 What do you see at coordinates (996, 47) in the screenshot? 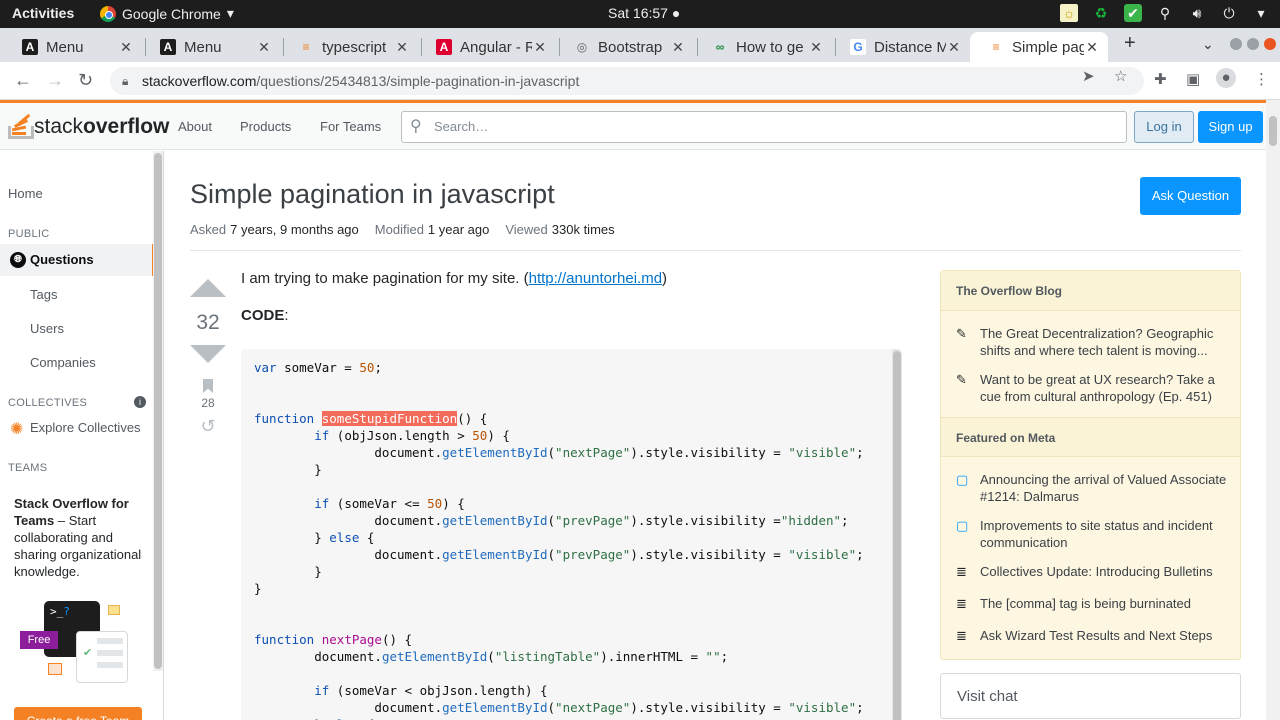
I see `stackoverflow-icon: ≡` at bounding box center [996, 47].